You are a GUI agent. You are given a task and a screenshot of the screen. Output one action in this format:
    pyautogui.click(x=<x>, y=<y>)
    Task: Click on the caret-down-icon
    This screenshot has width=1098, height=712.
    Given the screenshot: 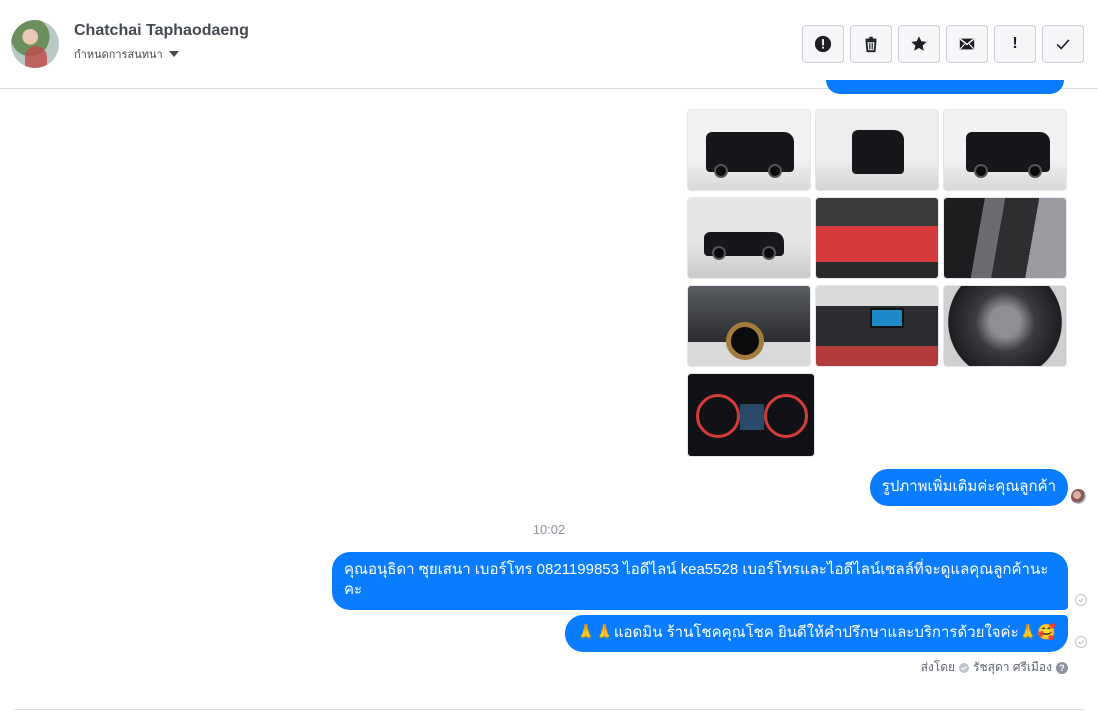 What is the action you would take?
    pyautogui.click(x=173, y=54)
    